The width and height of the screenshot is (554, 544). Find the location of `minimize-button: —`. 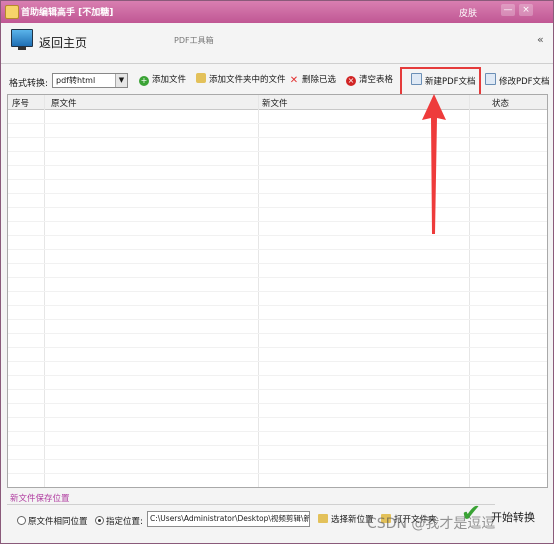

minimize-button: — is located at coordinates (508, 10).